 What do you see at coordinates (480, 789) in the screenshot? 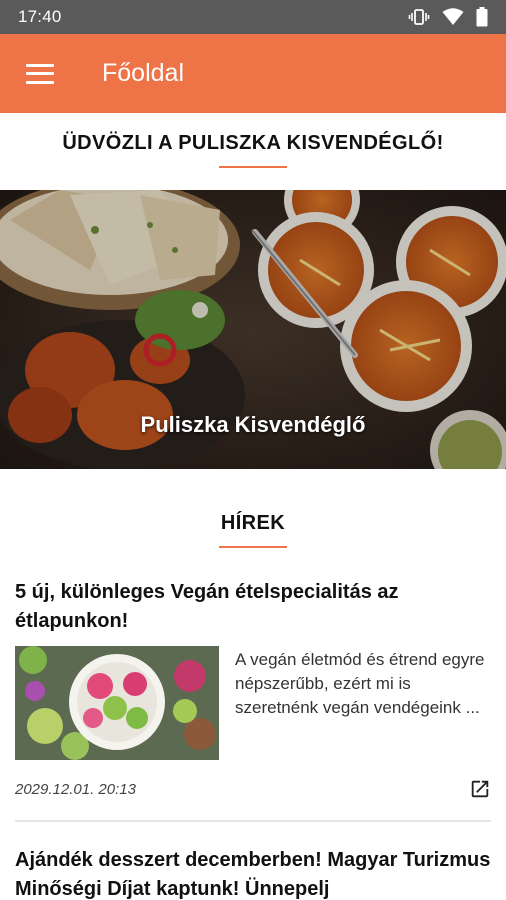
I see `open-in-new-icon` at bounding box center [480, 789].